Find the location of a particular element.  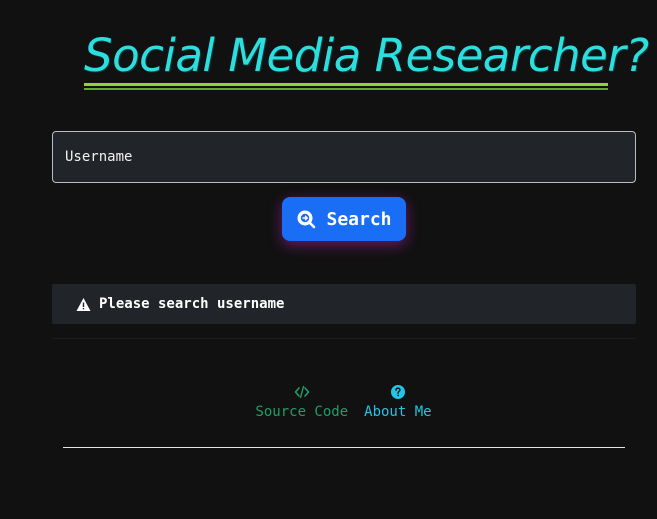

about-me-link: About Me is located at coordinates (398, 402).